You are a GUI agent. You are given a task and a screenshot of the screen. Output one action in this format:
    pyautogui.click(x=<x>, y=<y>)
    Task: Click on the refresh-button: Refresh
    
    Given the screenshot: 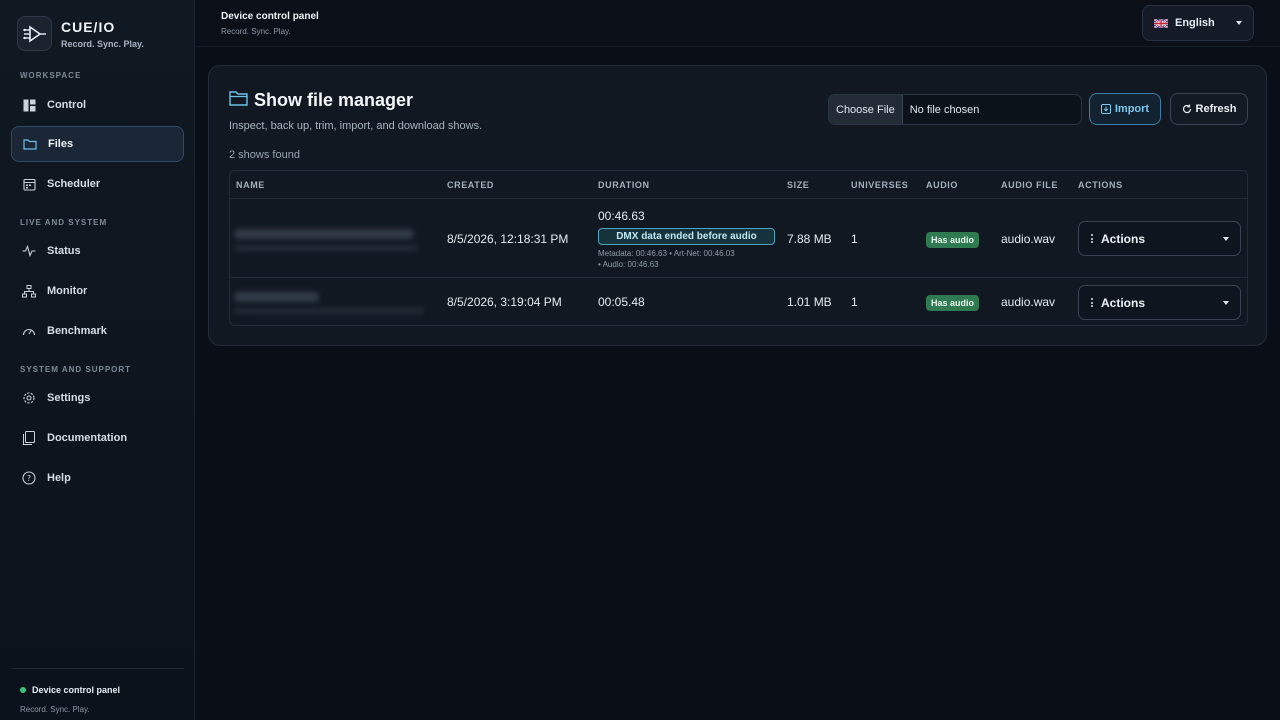 What is the action you would take?
    pyautogui.click(x=1209, y=109)
    